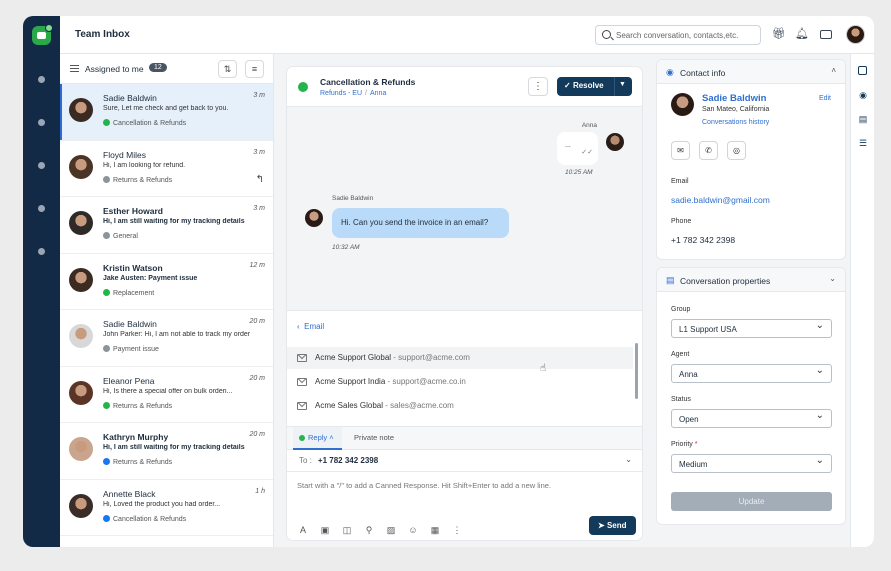  I want to click on email-option-name: Acme Sales Global, so click(349, 405).